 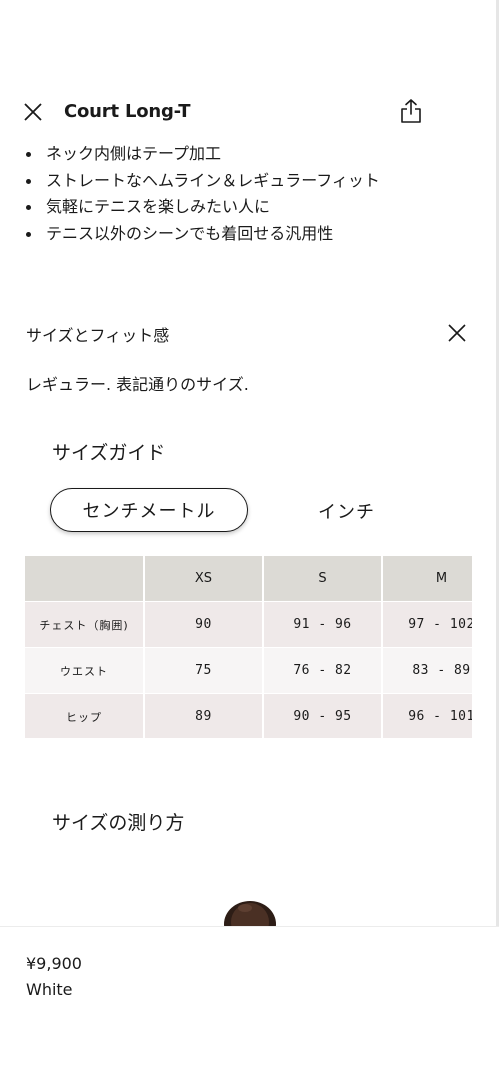 What do you see at coordinates (323, 671) in the screenshot?
I see `table-cell: 76 - 82` at bounding box center [323, 671].